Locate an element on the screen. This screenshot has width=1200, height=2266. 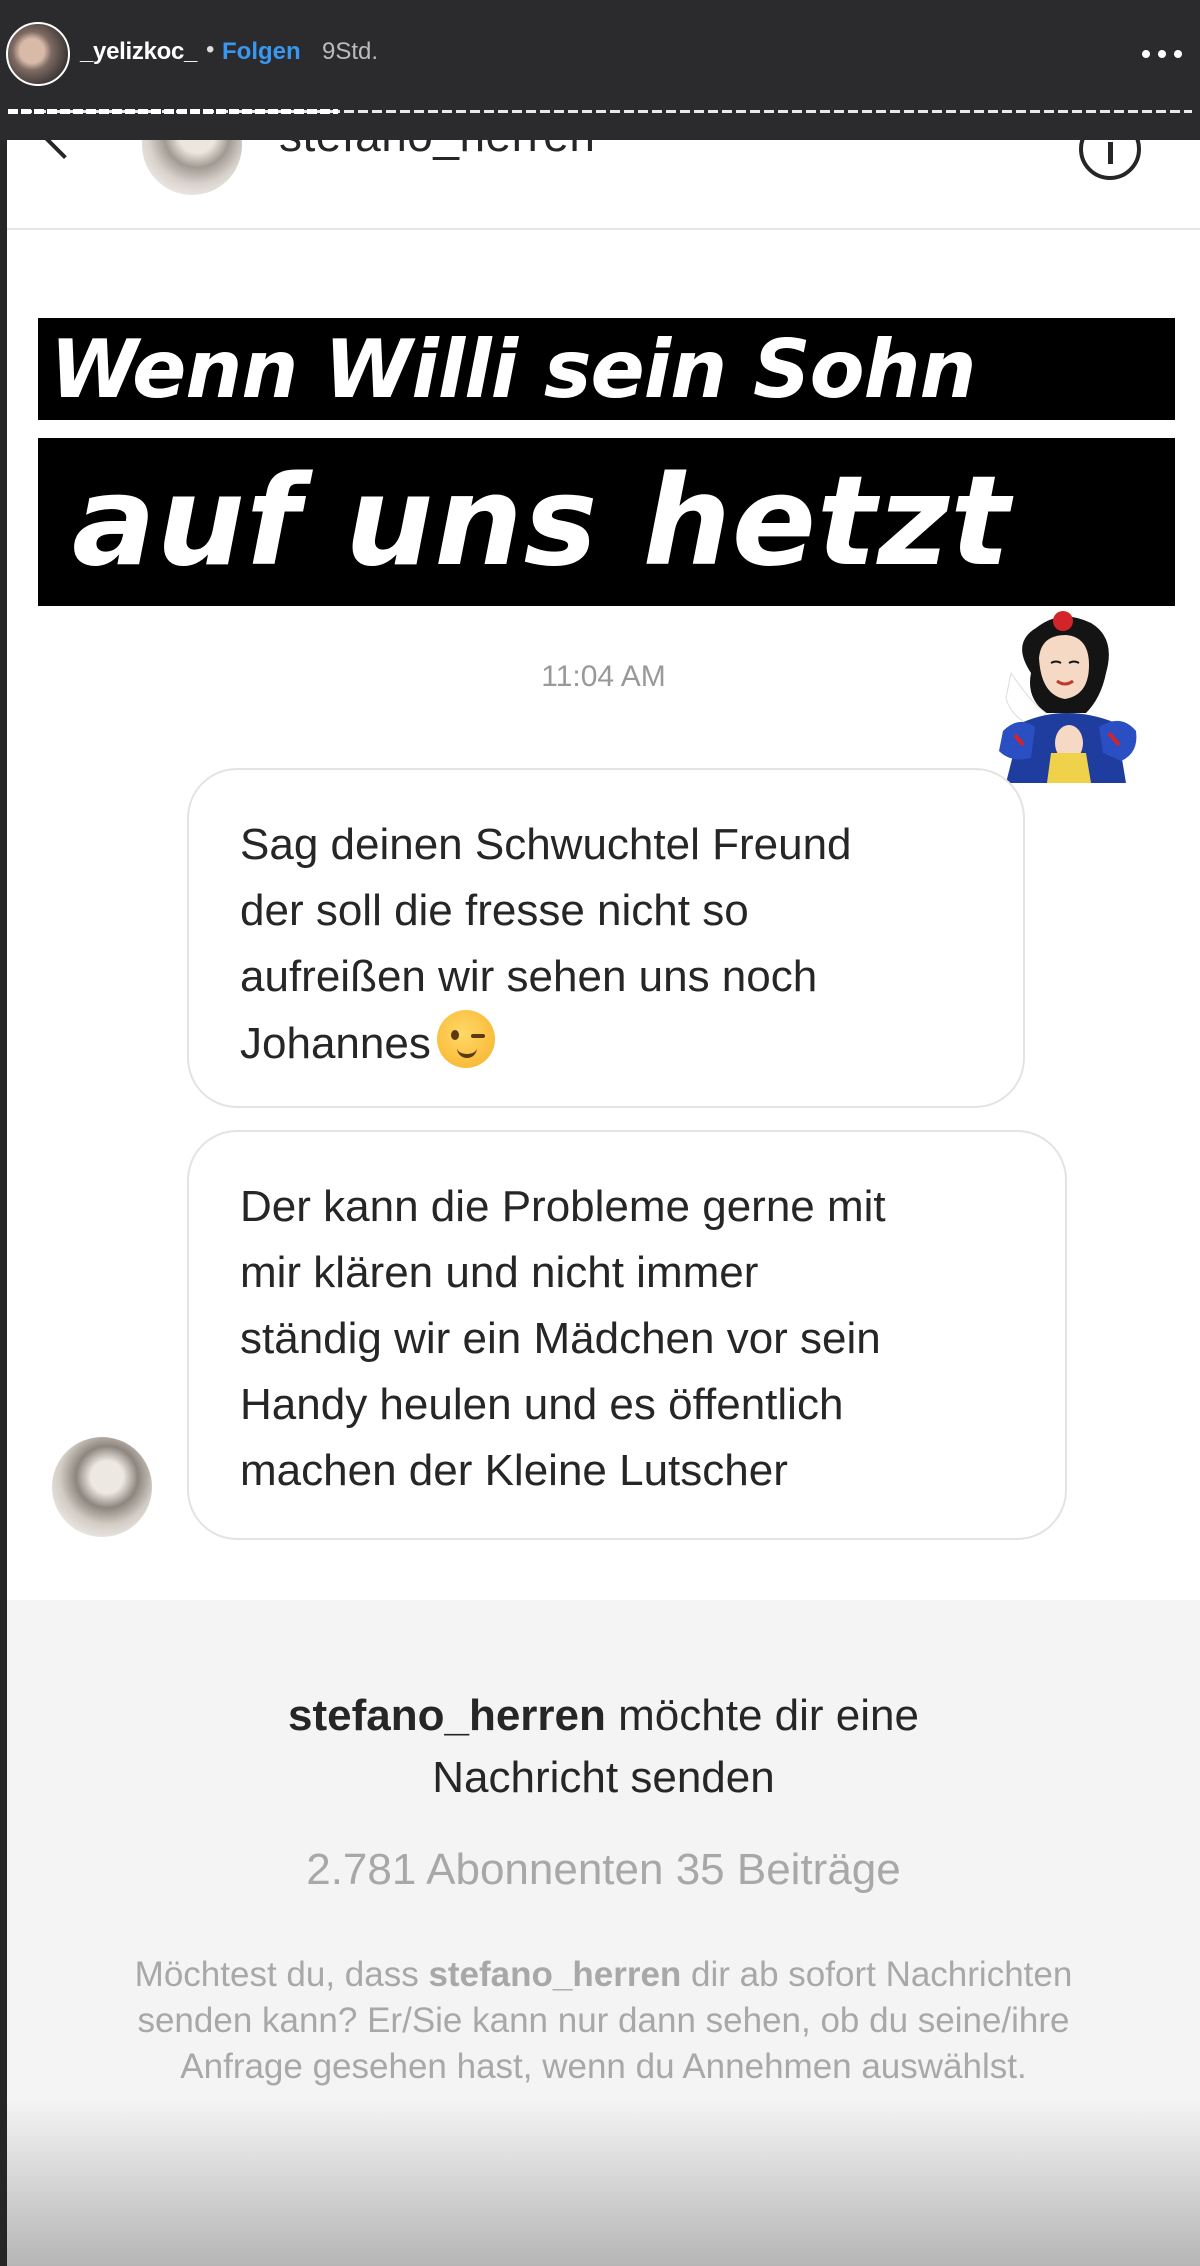
story-header: _yelizkoc_ • Folgen 9Std. is located at coordinates (600, 70).